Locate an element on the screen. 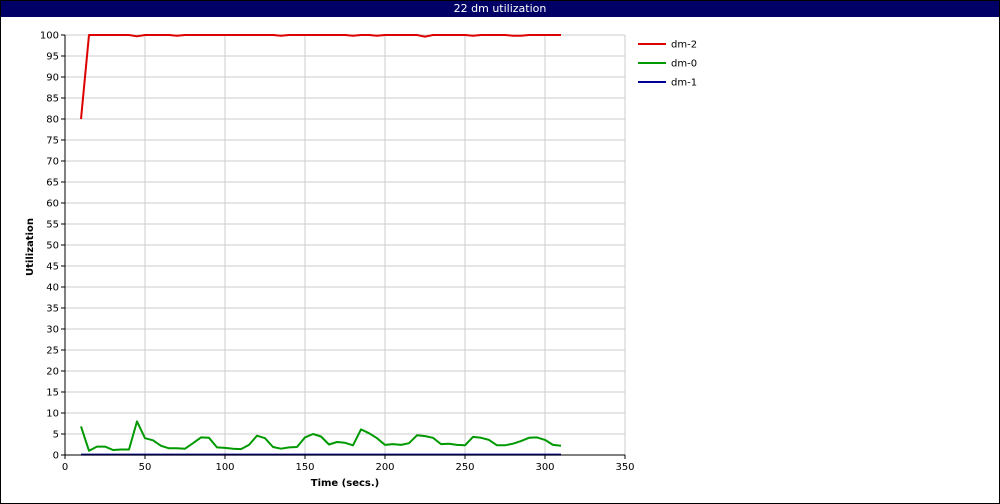 This screenshot has height=504, width=1000. y-tick-label: 85 is located at coordinates (52, 99).